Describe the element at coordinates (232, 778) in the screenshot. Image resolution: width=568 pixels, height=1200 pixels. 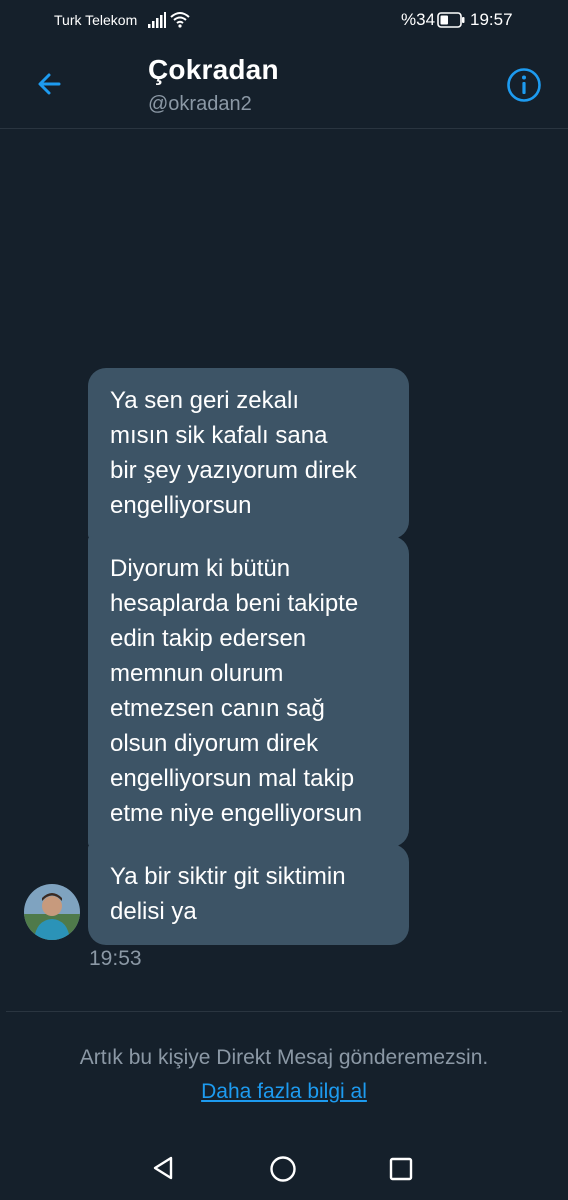
I see `message-line: engelliyorsun mal takip` at that location.